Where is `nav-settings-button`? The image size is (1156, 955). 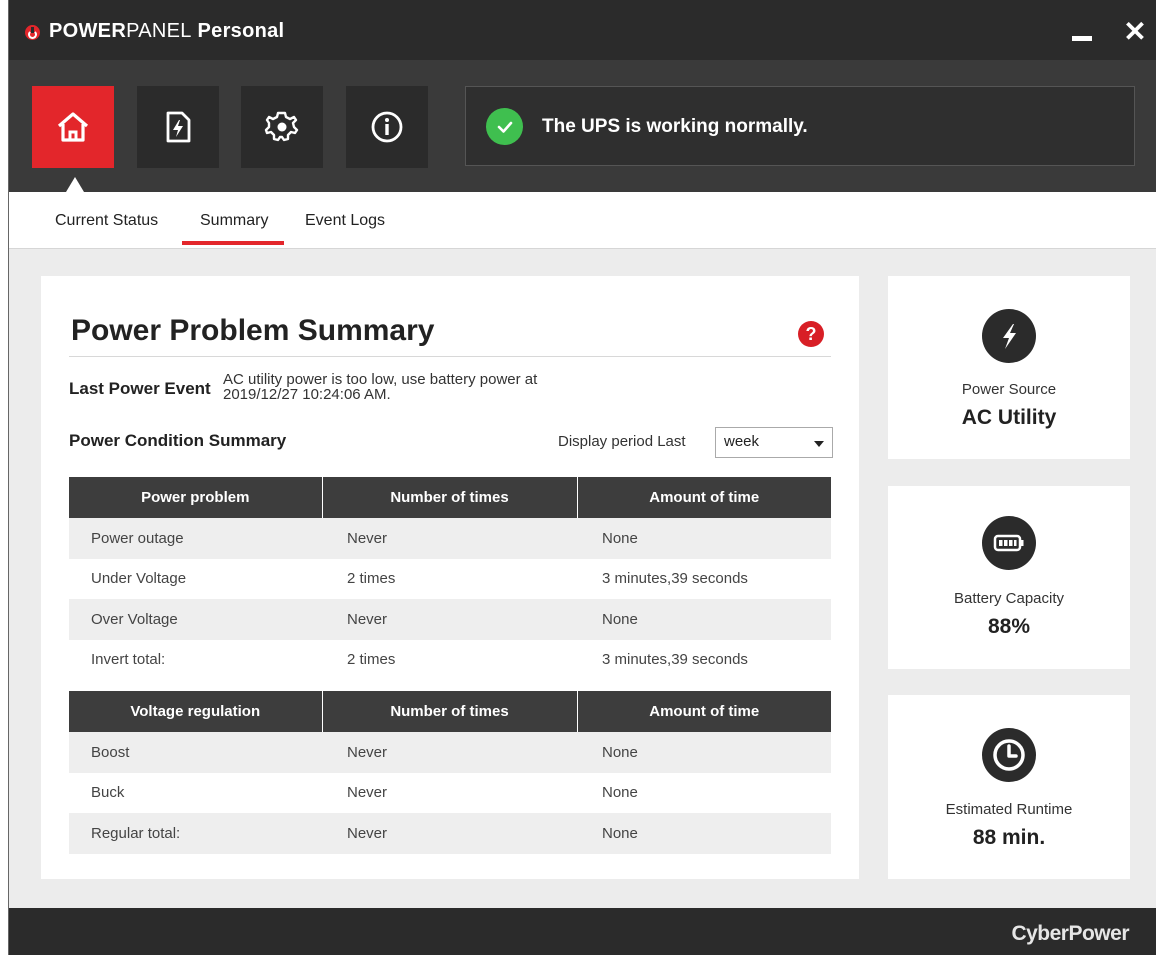
nav-settings-button is located at coordinates (282, 127).